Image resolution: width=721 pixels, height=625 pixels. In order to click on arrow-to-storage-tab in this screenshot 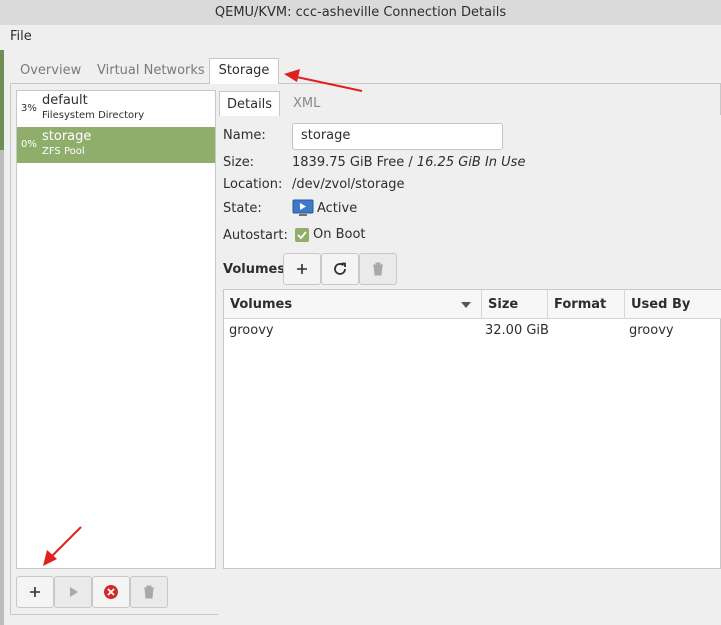, I will do `click(323, 80)`.